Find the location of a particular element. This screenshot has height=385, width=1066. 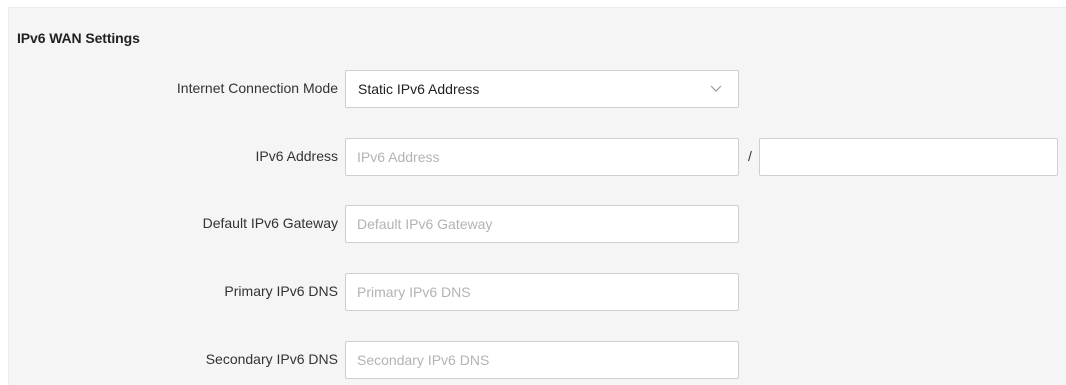

primary-dns-label: Primary IPv6 DNS is located at coordinates (281, 291).